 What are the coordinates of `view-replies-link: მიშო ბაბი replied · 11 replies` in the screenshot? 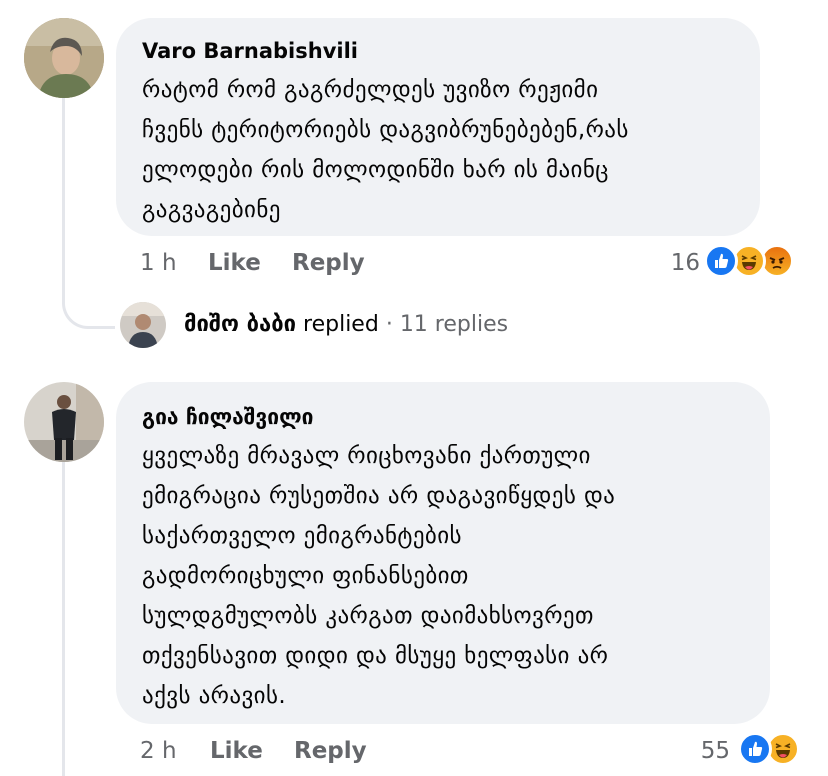 It's located at (340, 325).